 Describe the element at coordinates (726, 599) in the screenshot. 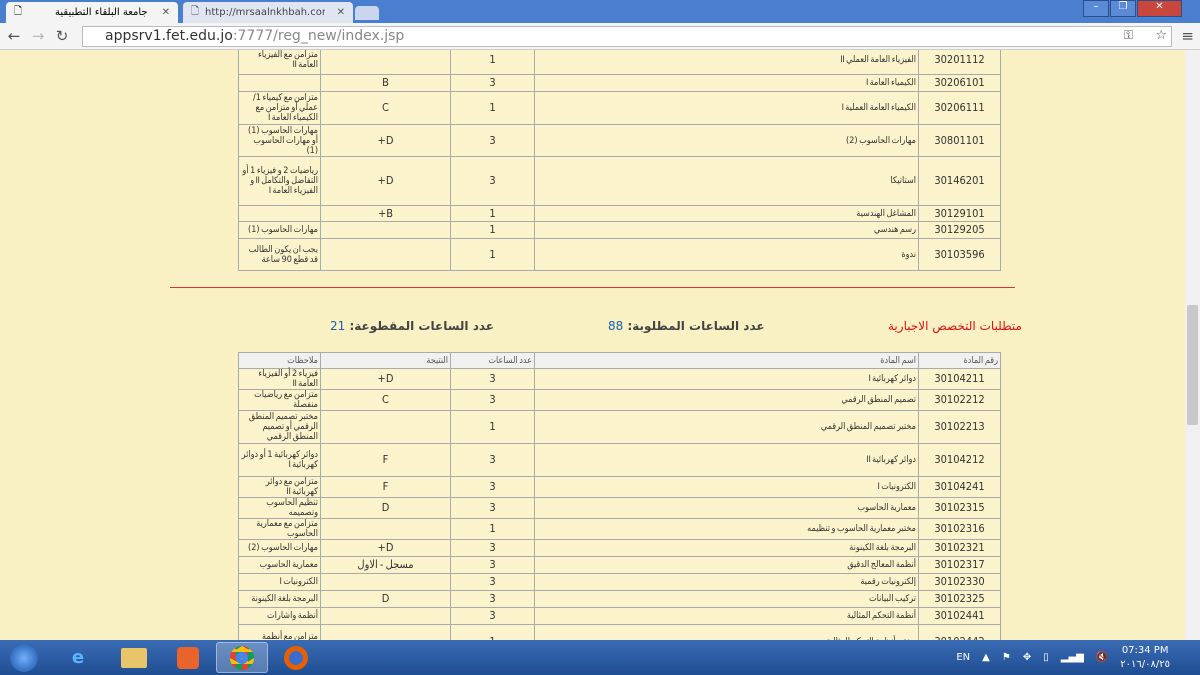

I see `course-name: تركيب البيانات` at that location.